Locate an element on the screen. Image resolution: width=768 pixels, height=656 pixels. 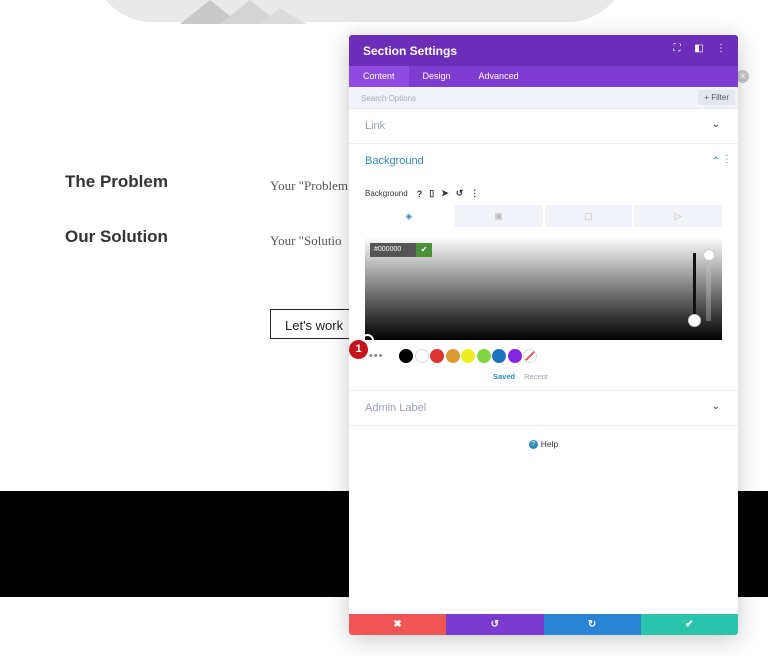
swatch-orange is located at coordinates (452, 356).